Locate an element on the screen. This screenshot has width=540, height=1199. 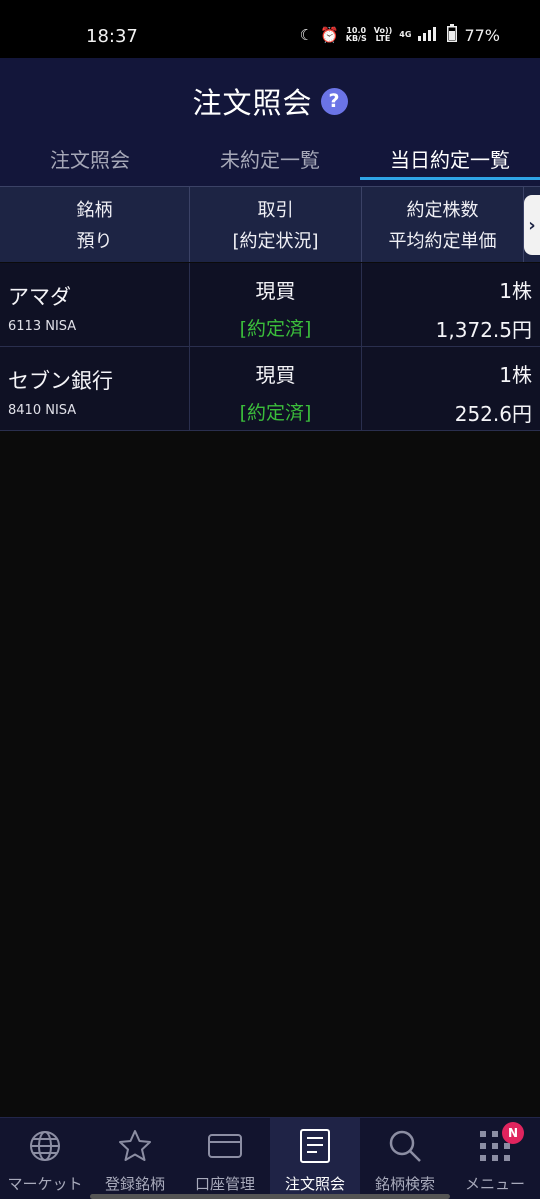
header-stock-label: 銘柄 is located at coordinates (94, 210).